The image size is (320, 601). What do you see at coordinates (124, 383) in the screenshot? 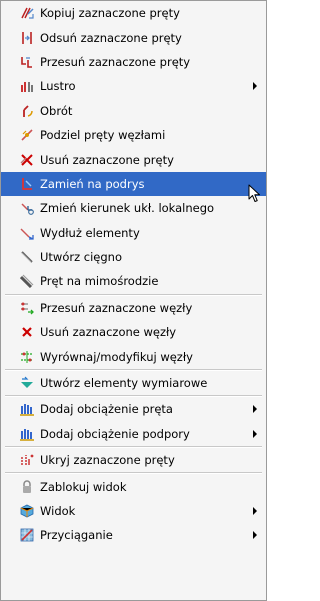
I see `menu-item-label: Utwórz elementy wymiarowe` at bounding box center [124, 383].